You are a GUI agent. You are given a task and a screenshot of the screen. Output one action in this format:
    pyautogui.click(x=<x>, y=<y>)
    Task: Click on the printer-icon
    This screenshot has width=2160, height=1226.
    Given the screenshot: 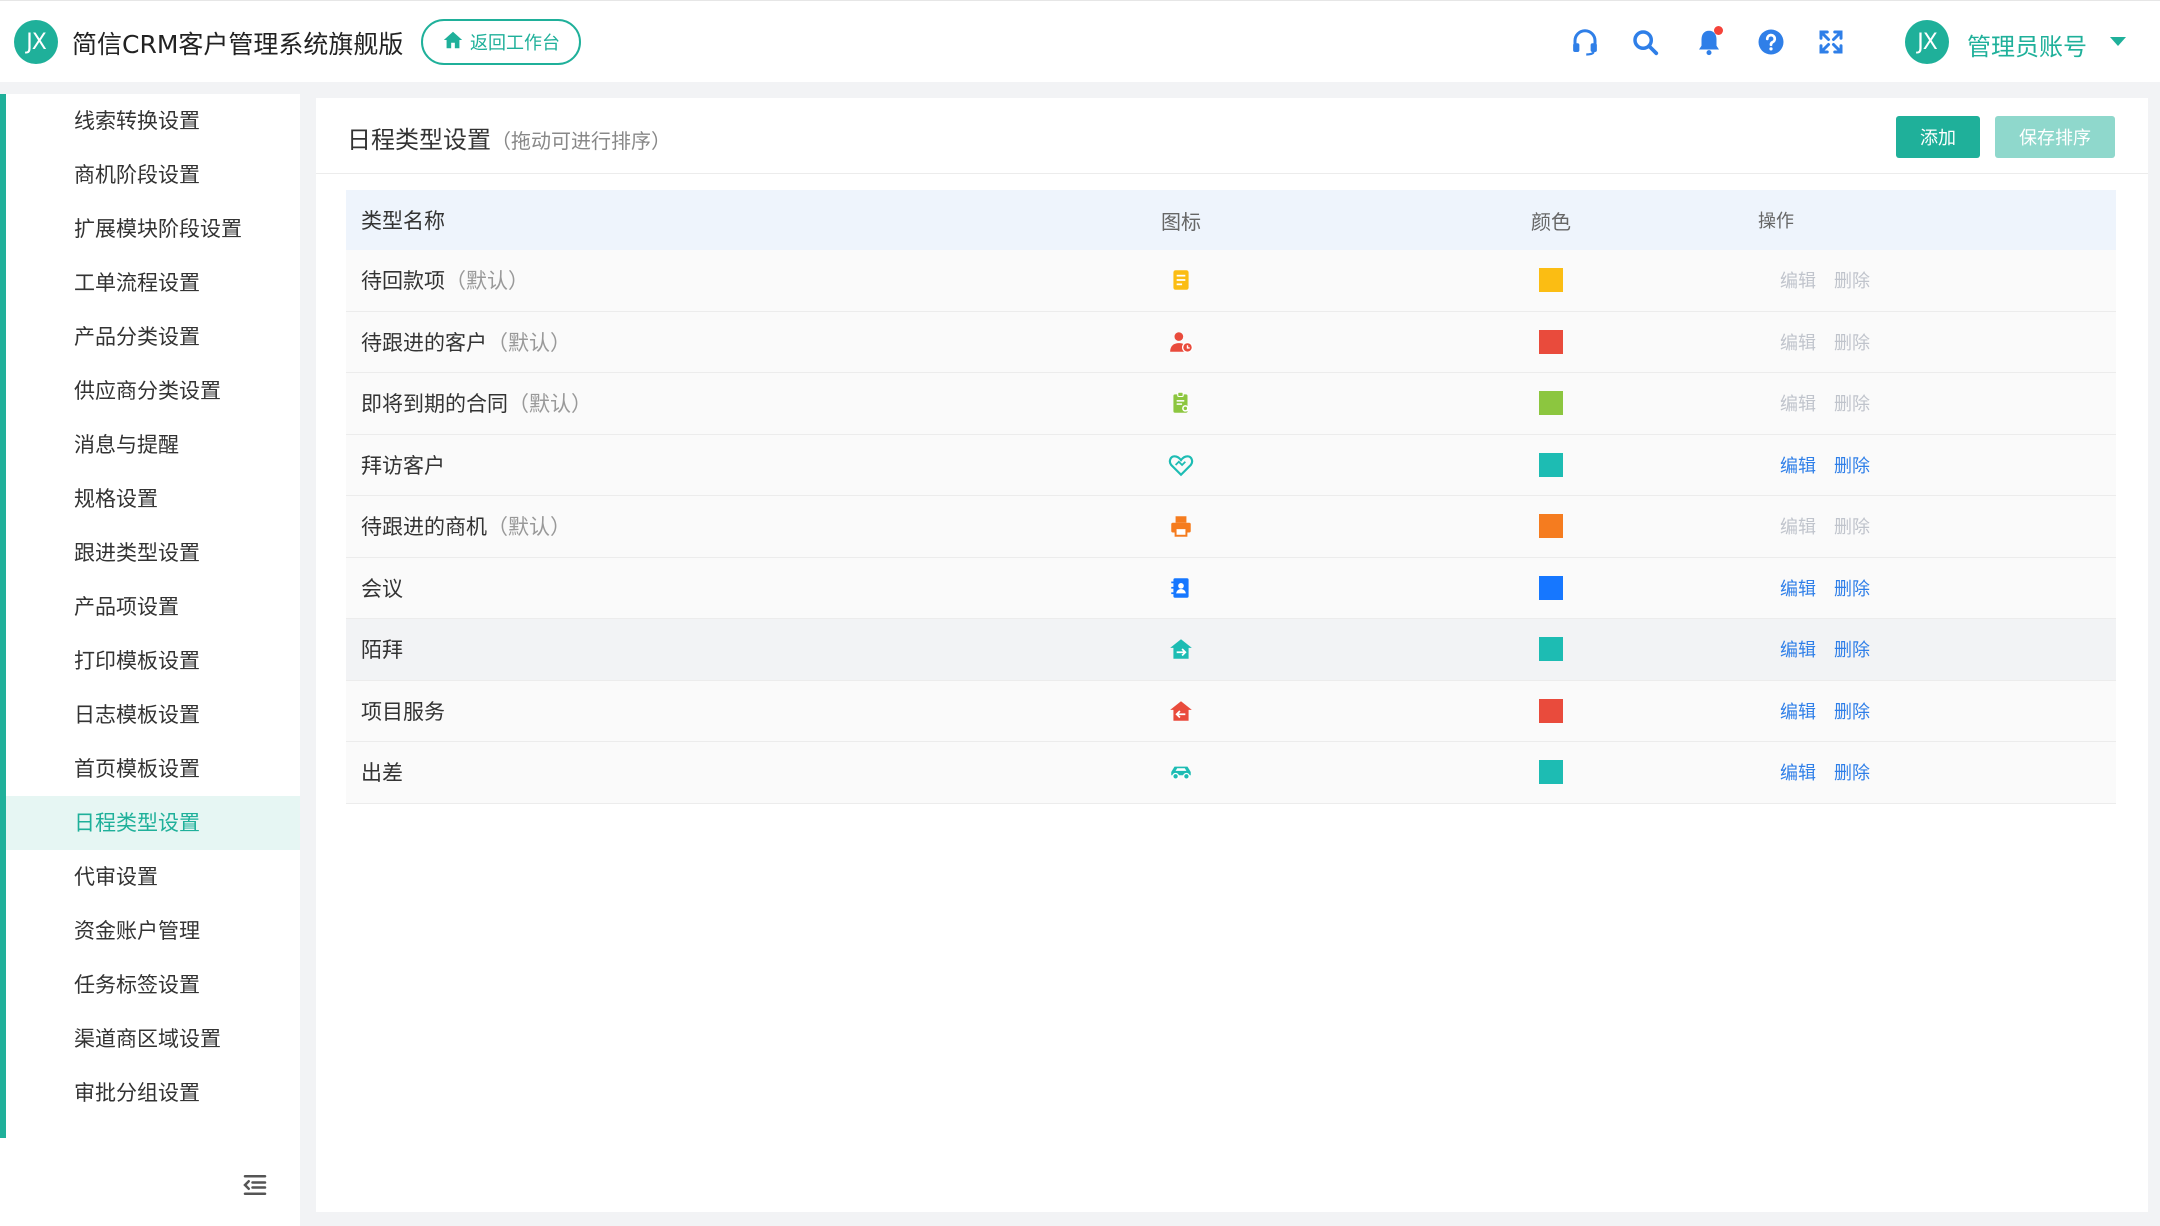 What is the action you would take?
    pyautogui.click(x=1181, y=526)
    